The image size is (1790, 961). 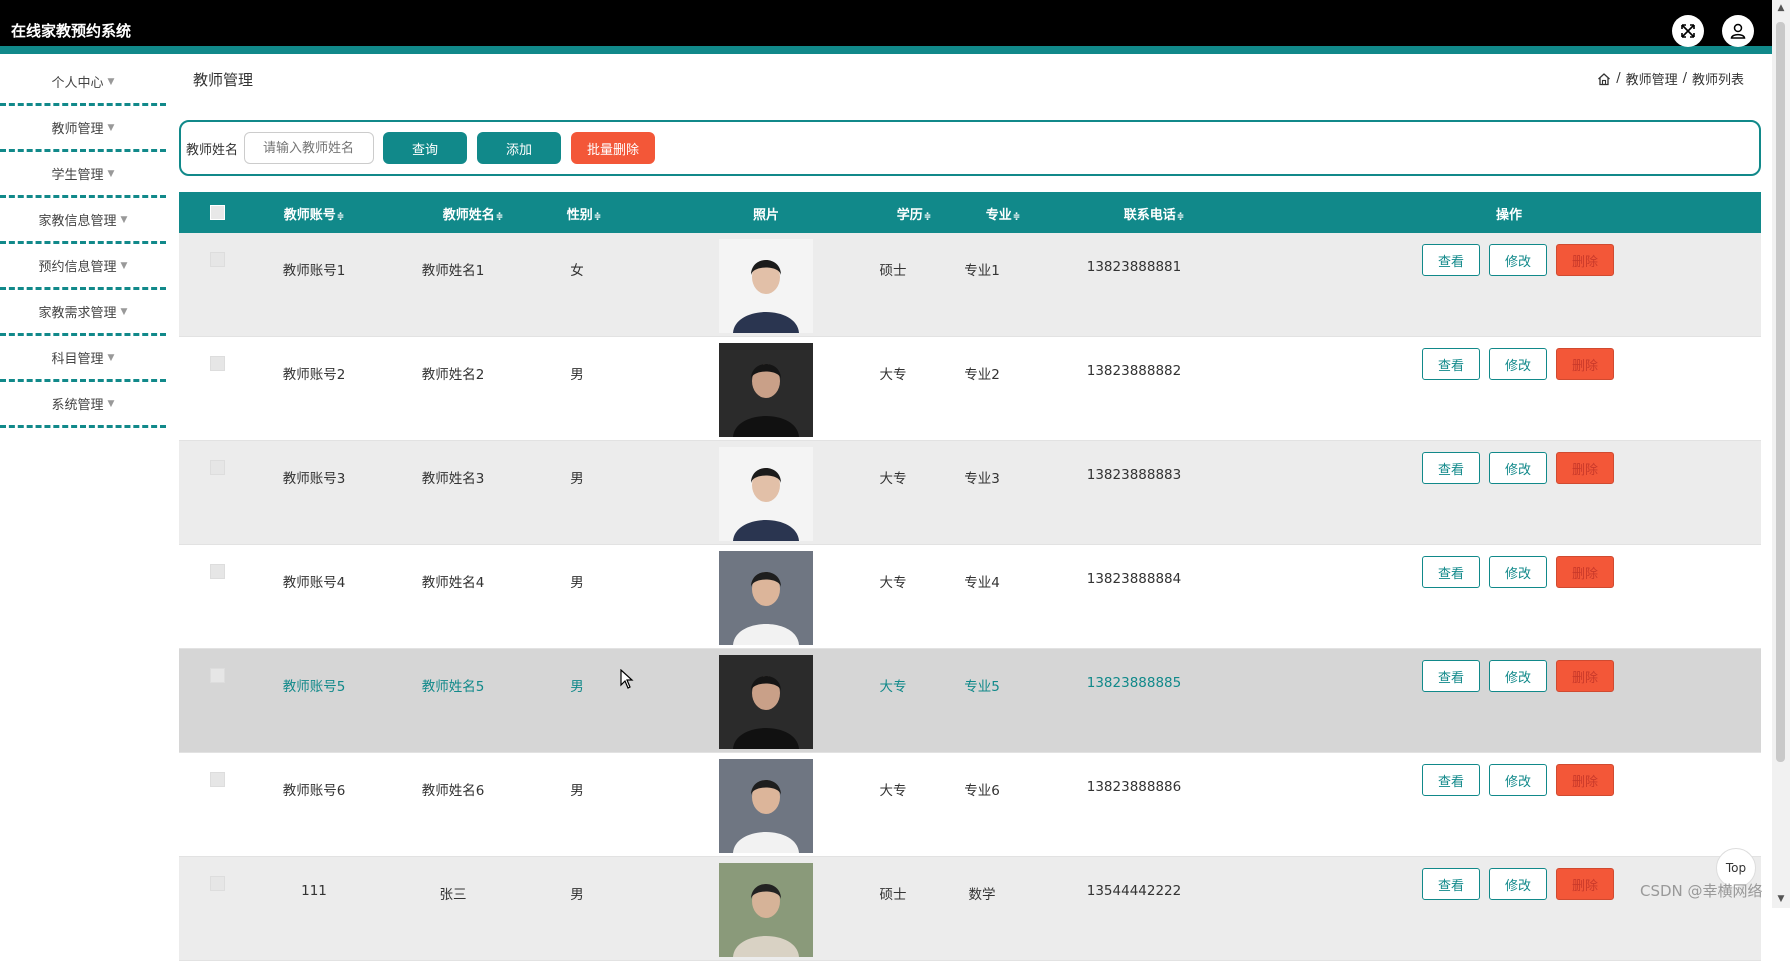 I want to click on mouse-cursor-icon, so click(x=627, y=679).